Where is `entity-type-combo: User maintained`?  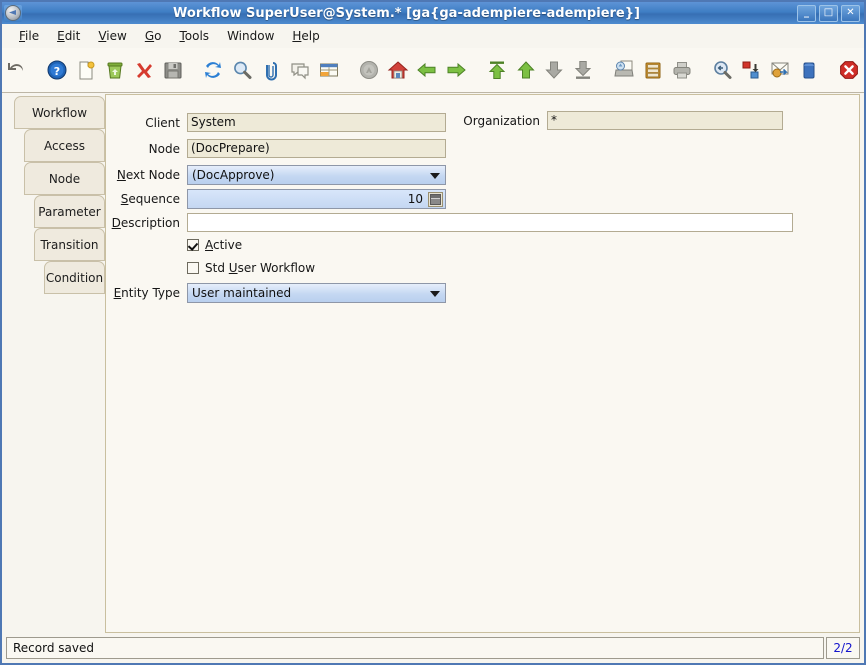 entity-type-combo: User maintained is located at coordinates (316, 293).